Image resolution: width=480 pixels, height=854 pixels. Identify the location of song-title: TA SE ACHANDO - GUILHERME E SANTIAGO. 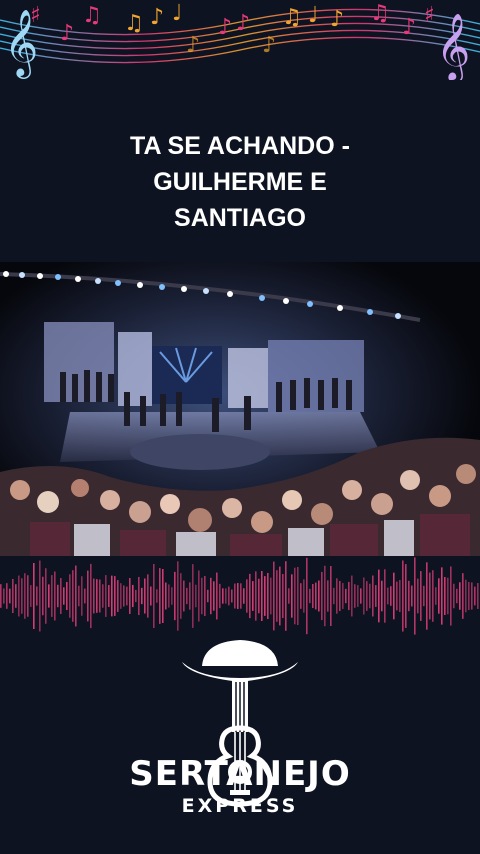
(240, 182).